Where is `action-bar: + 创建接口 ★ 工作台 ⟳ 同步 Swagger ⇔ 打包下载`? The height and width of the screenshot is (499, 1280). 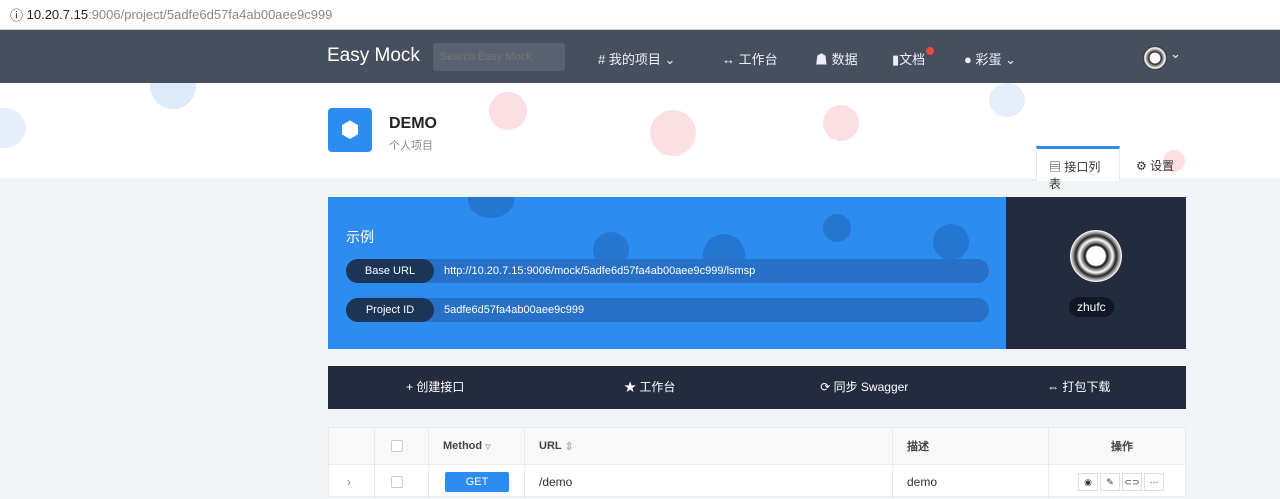 action-bar: + 创建接口 ★ 工作台 ⟳ 同步 Swagger ⇔ 打包下载 is located at coordinates (757, 387).